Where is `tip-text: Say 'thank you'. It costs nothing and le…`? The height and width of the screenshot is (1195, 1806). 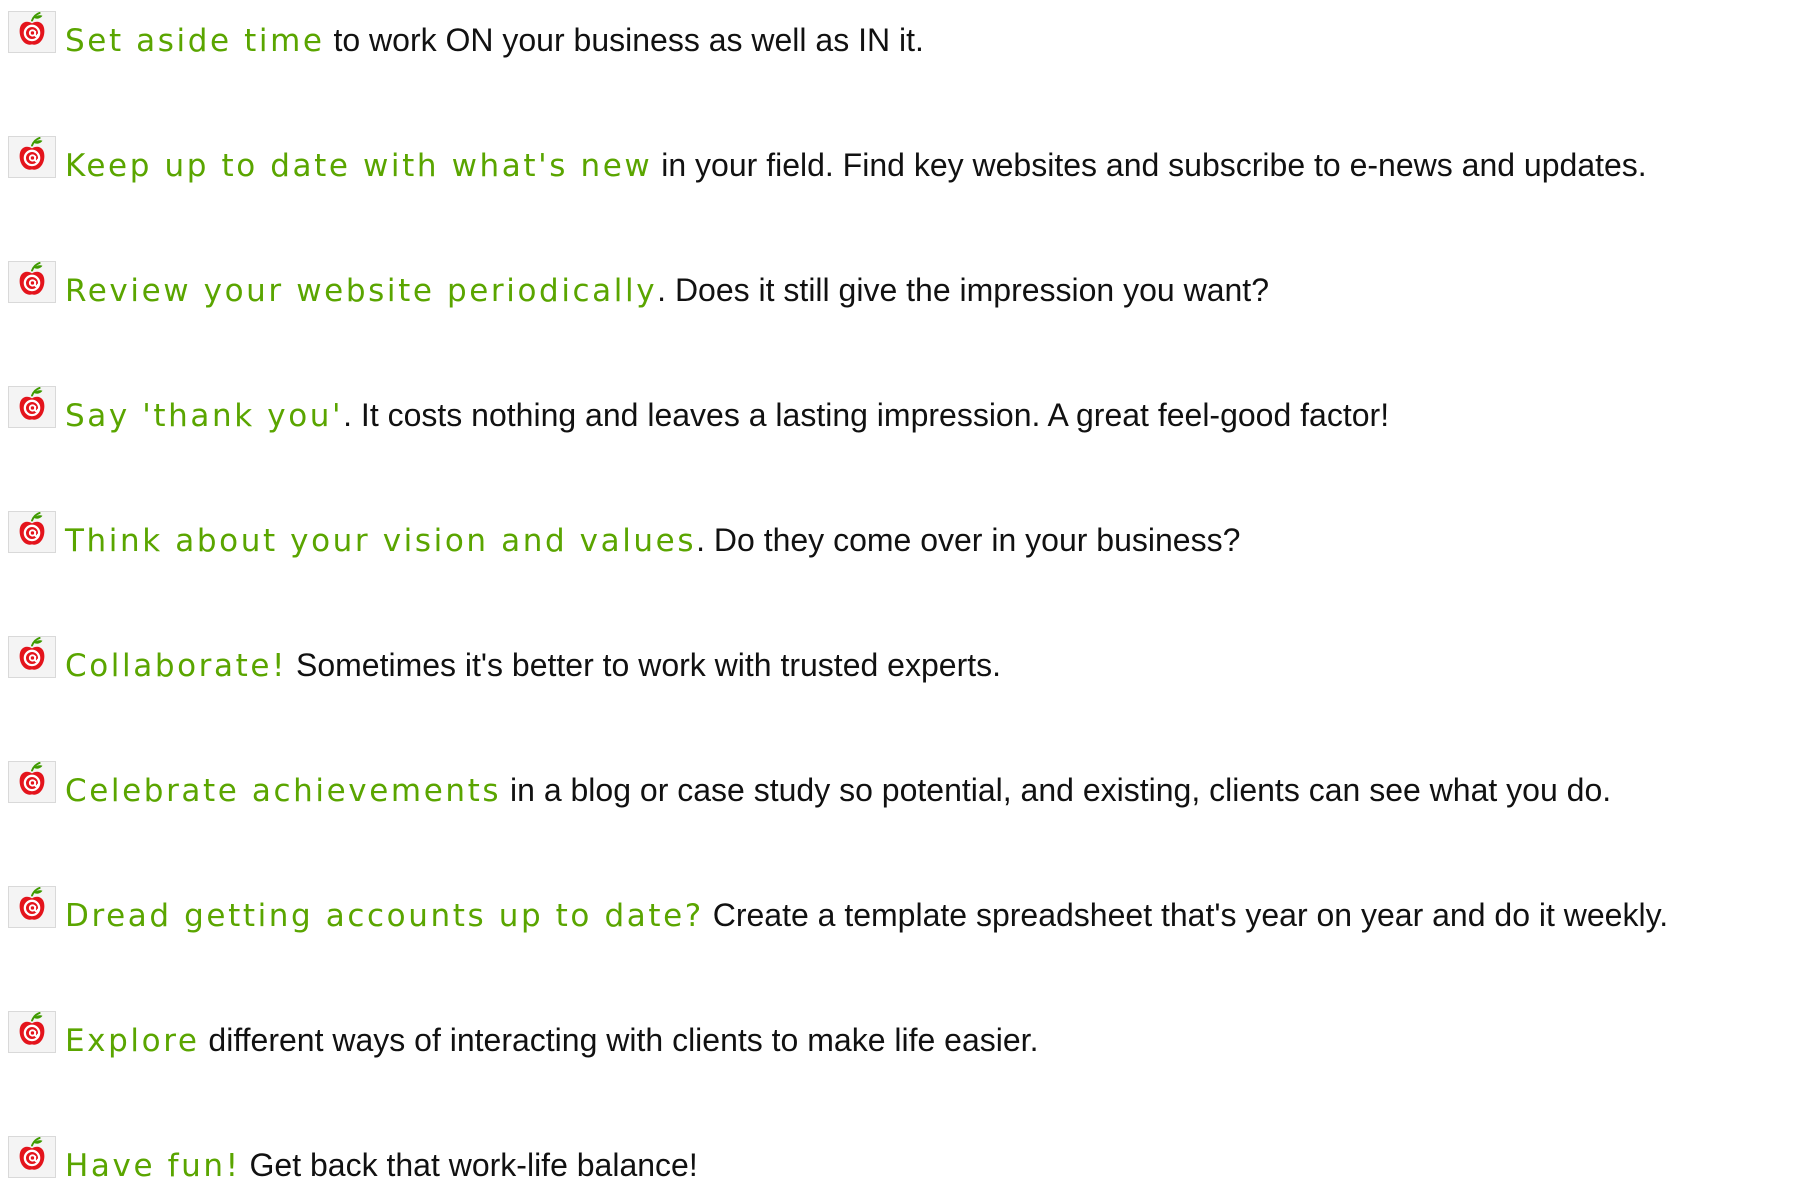
tip-text: Say 'thank you'. It costs nothing and le… is located at coordinates (727, 415).